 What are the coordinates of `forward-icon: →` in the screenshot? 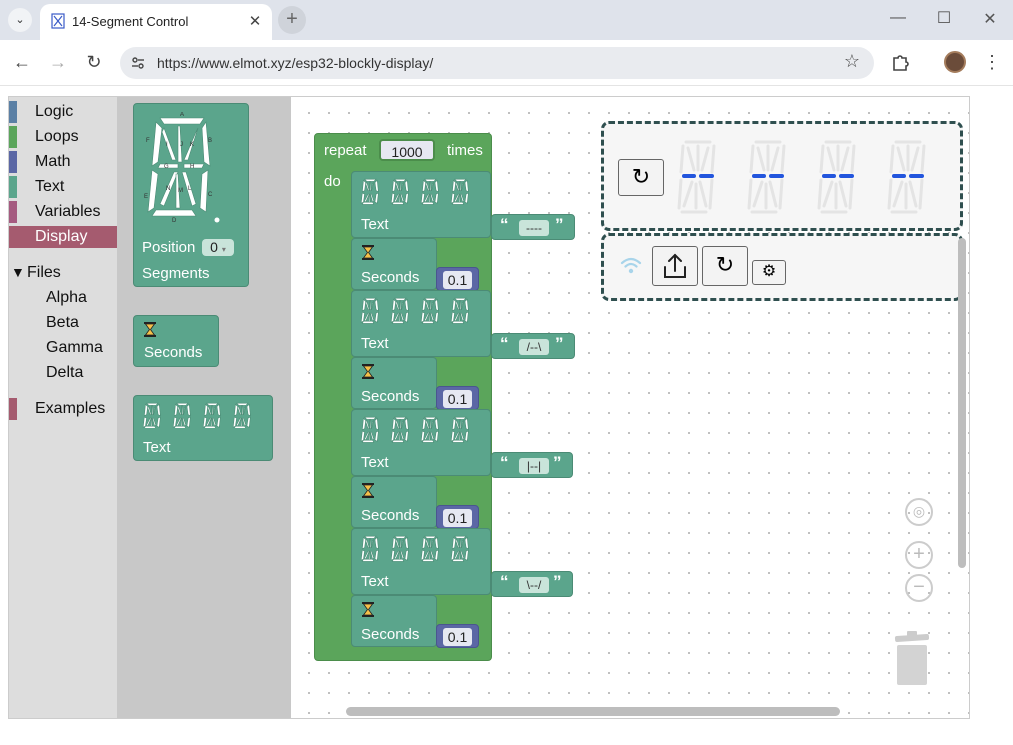 It's located at (58, 62).